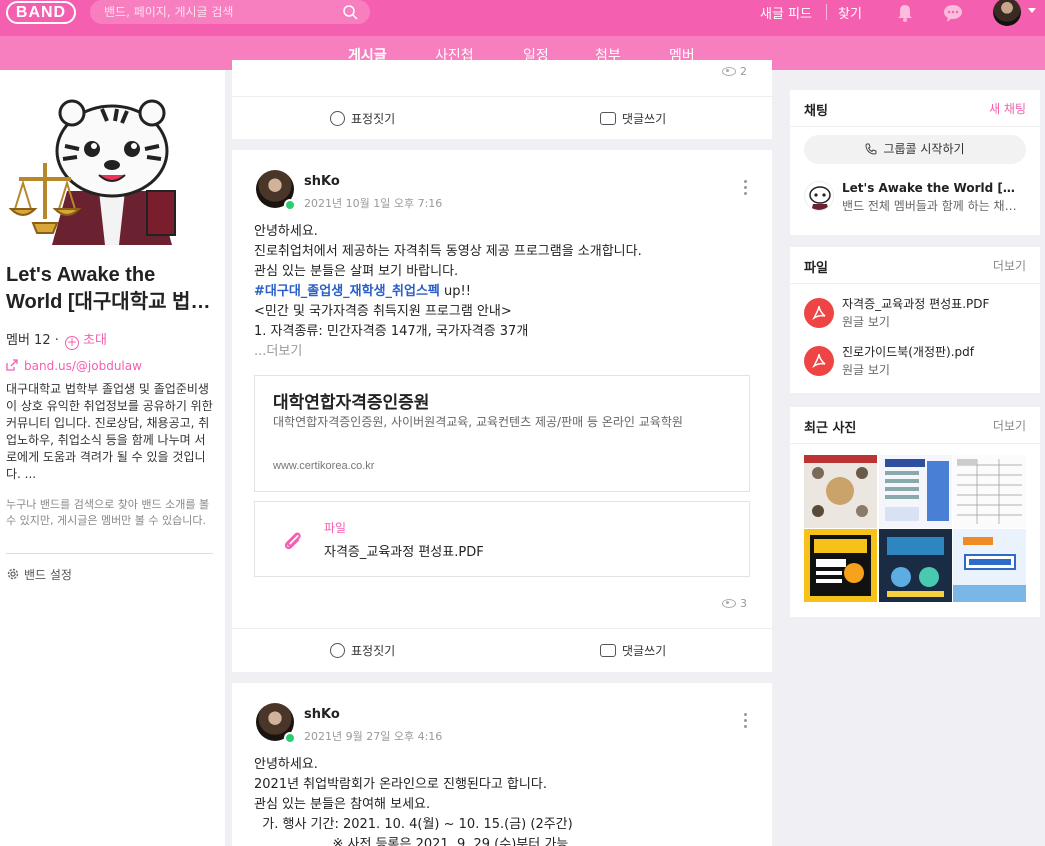 The width and height of the screenshot is (1045, 846). I want to click on comment-label: 댓글쓰기, so click(644, 119).